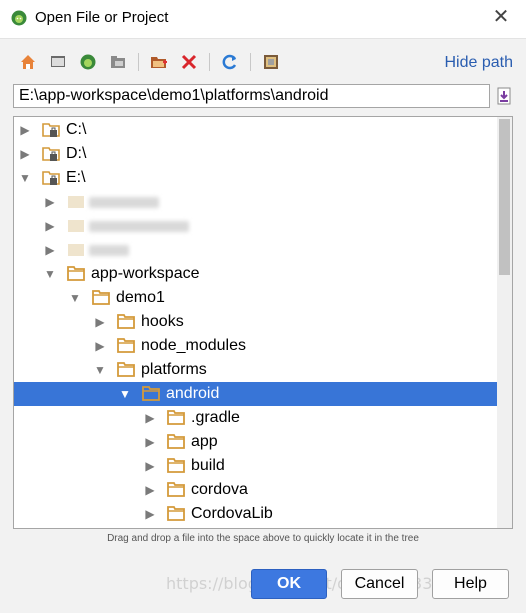 The height and width of the screenshot is (613, 526). Describe the element at coordinates (174, 369) in the screenshot. I see `tree-row-label: platforms` at that location.